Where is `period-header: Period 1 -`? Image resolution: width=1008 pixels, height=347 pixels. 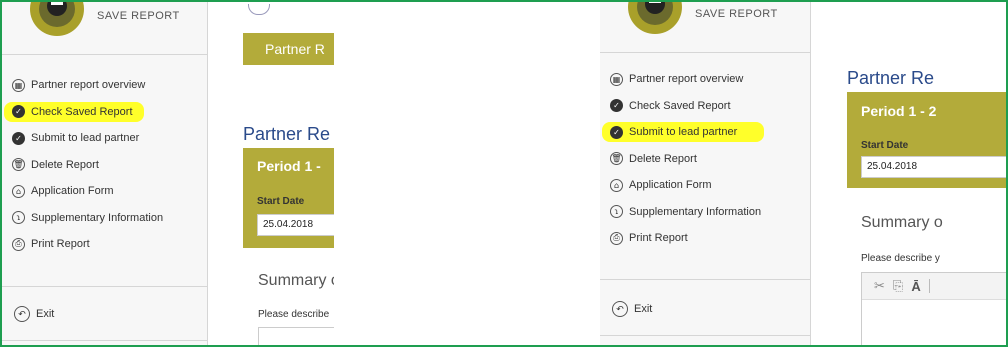
period-header: Period 1 - is located at coordinates (288, 166).